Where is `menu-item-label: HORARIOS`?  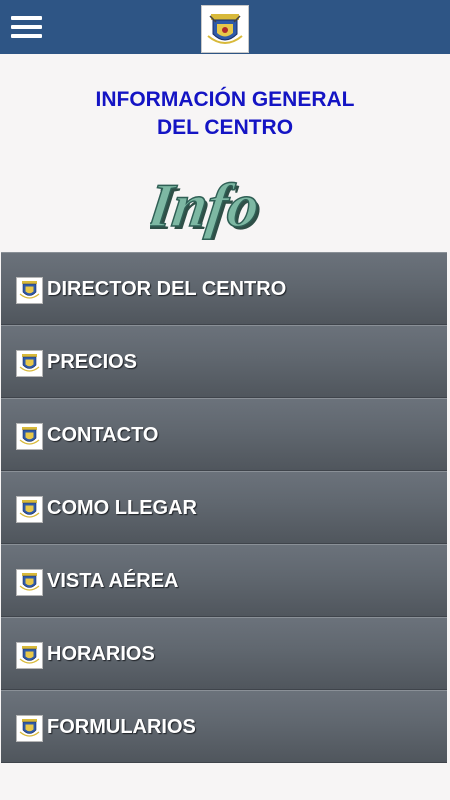
menu-item-label: HORARIOS is located at coordinates (101, 654).